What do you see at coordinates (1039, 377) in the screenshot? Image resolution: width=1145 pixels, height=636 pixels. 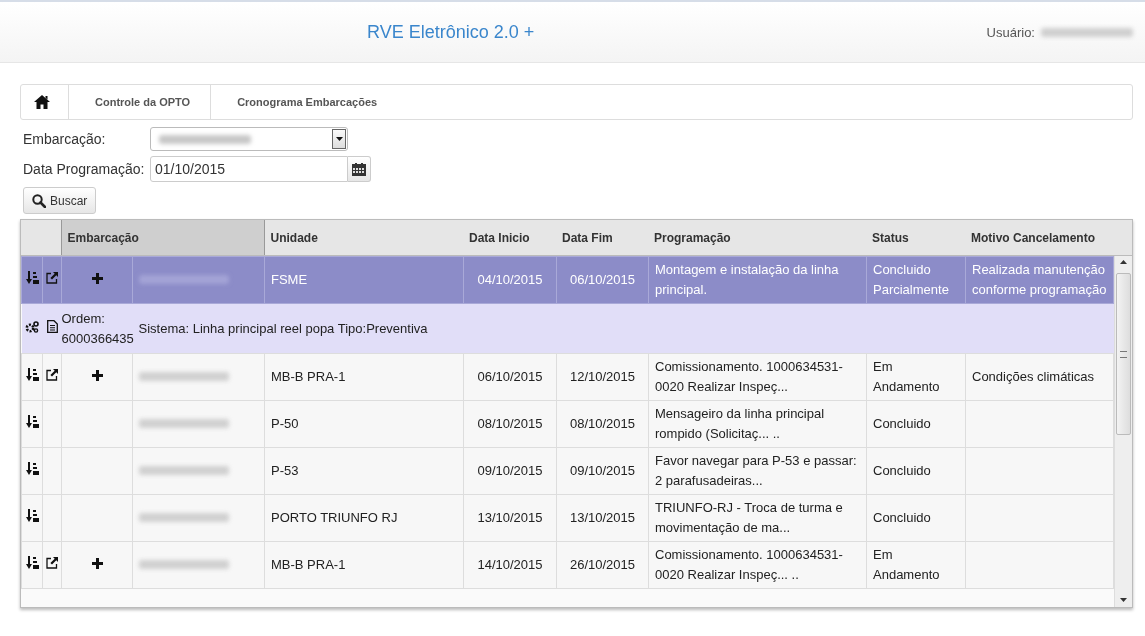 I see `table-cell: Condições climáticas` at bounding box center [1039, 377].